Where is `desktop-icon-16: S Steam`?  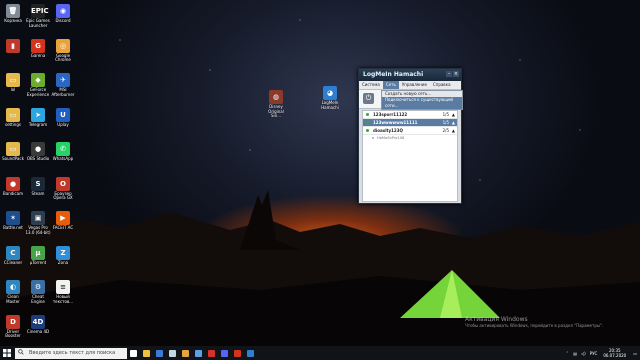 desktop-icon-16: S Steam is located at coordinates (38, 186).